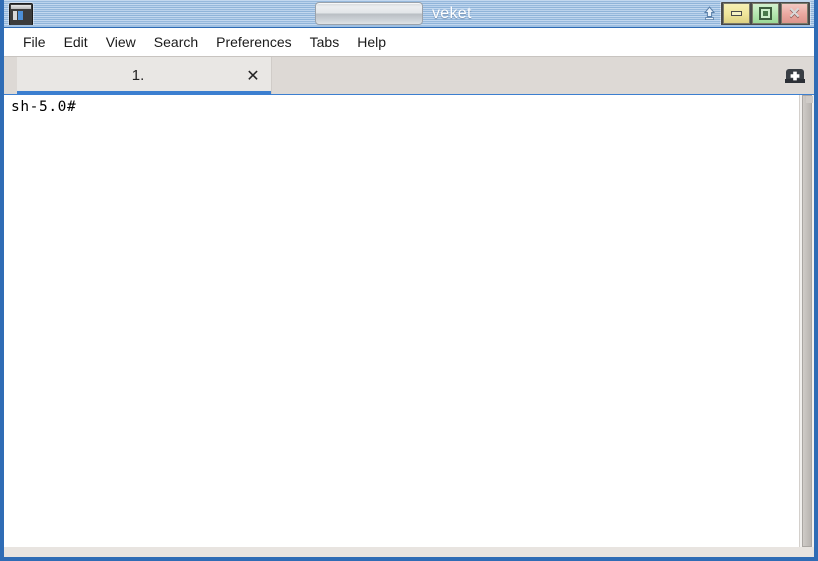  What do you see at coordinates (409, 75) in the screenshot?
I see `tab-bar: 1. ✕` at bounding box center [409, 75].